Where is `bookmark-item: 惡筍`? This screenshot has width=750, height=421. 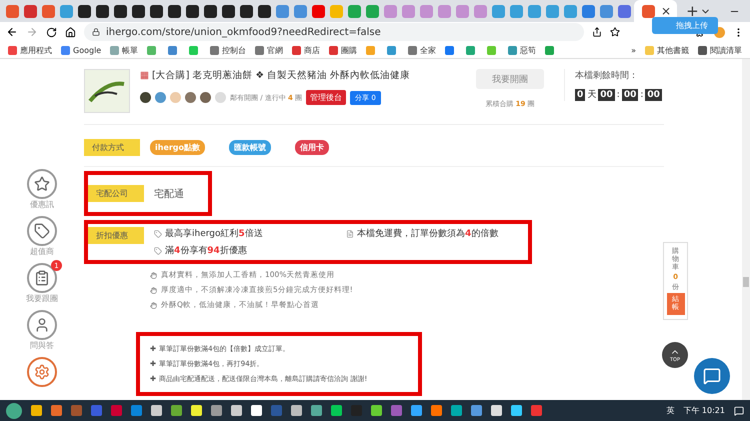
bookmark-item: 惡筍 is located at coordinates (522, 50).